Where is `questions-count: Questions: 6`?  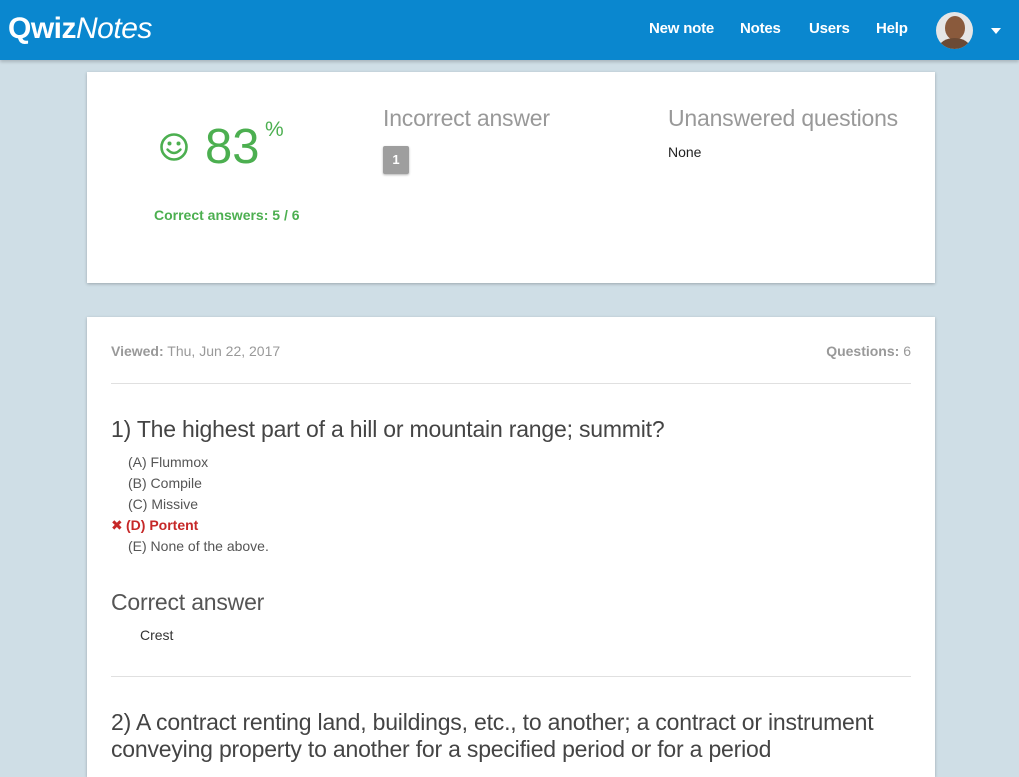 questions-count: Questions: 6 is located at coordinates (868, 351).